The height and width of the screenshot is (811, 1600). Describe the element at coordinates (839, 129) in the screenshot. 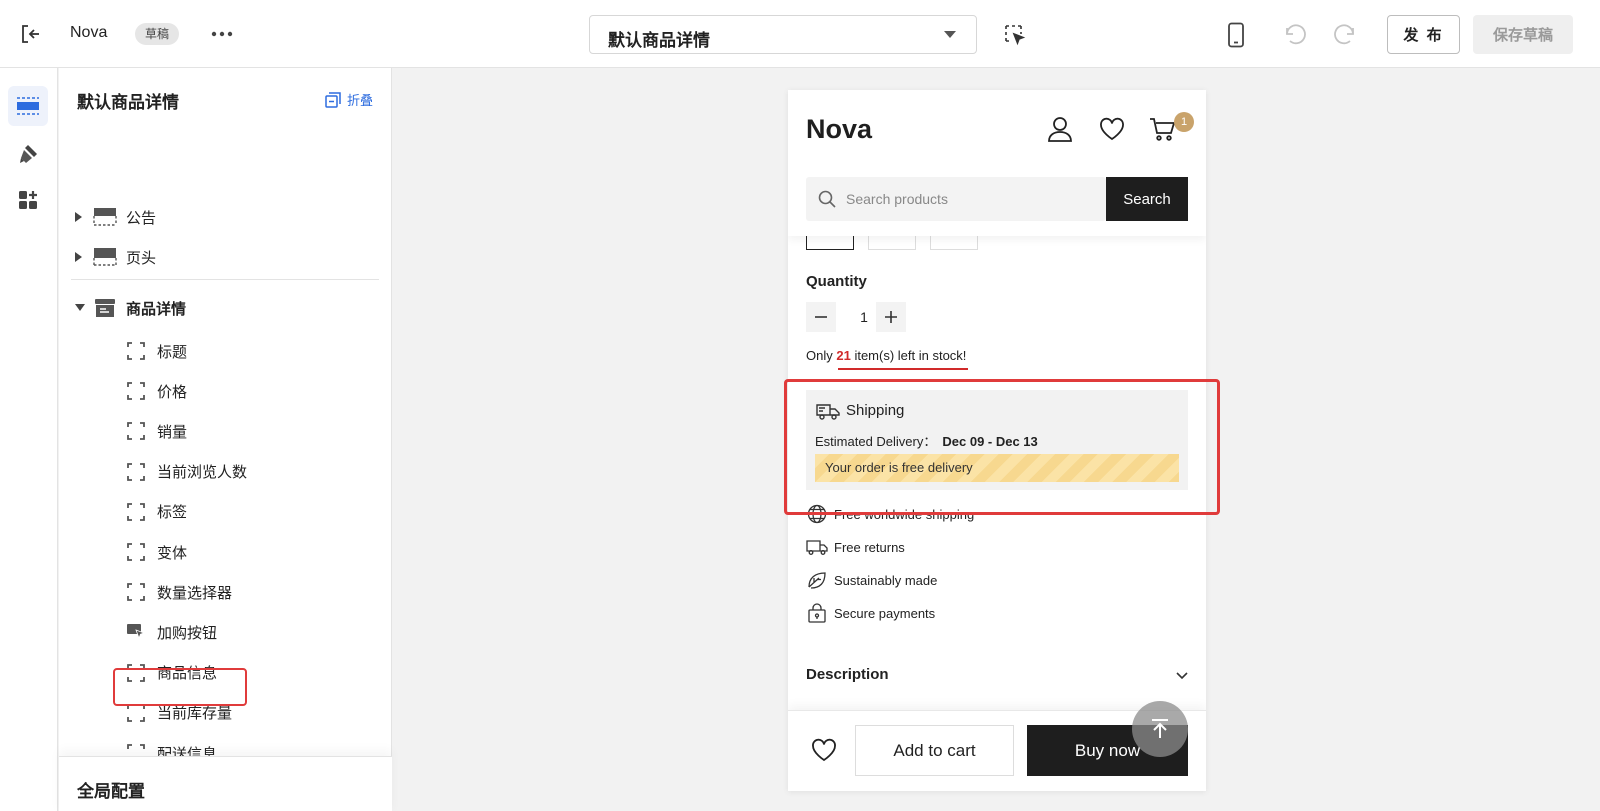

I see `store-logo: Nova` at that location.